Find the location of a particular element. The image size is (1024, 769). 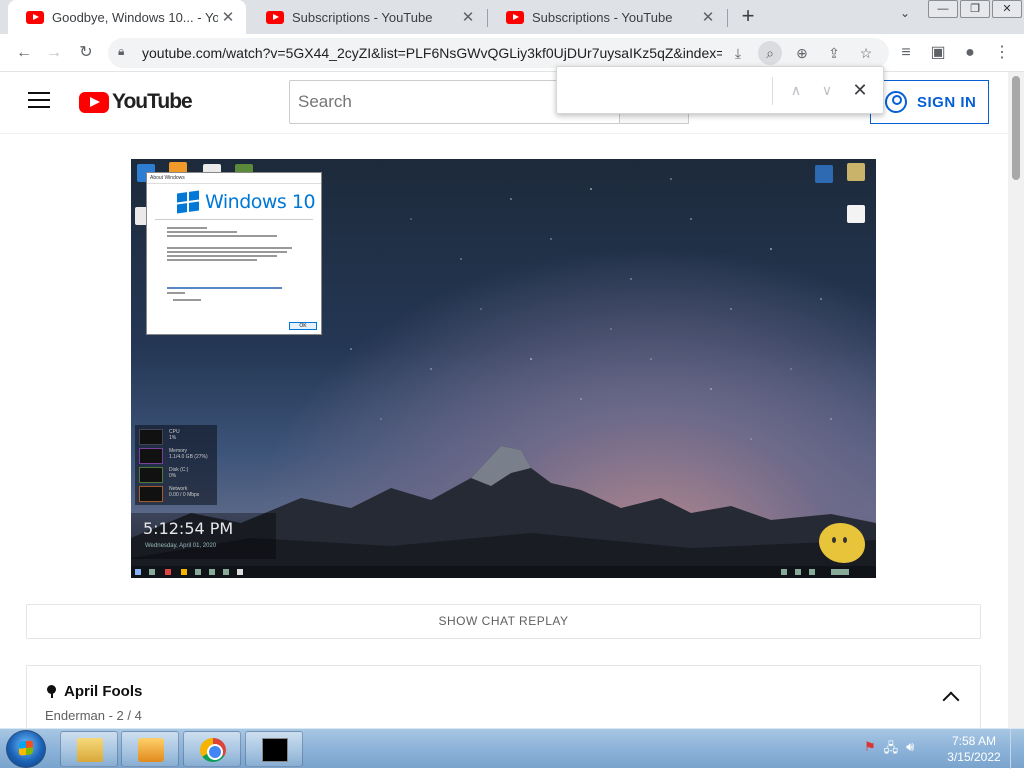

account-icon is located at coordinates (896, 102).